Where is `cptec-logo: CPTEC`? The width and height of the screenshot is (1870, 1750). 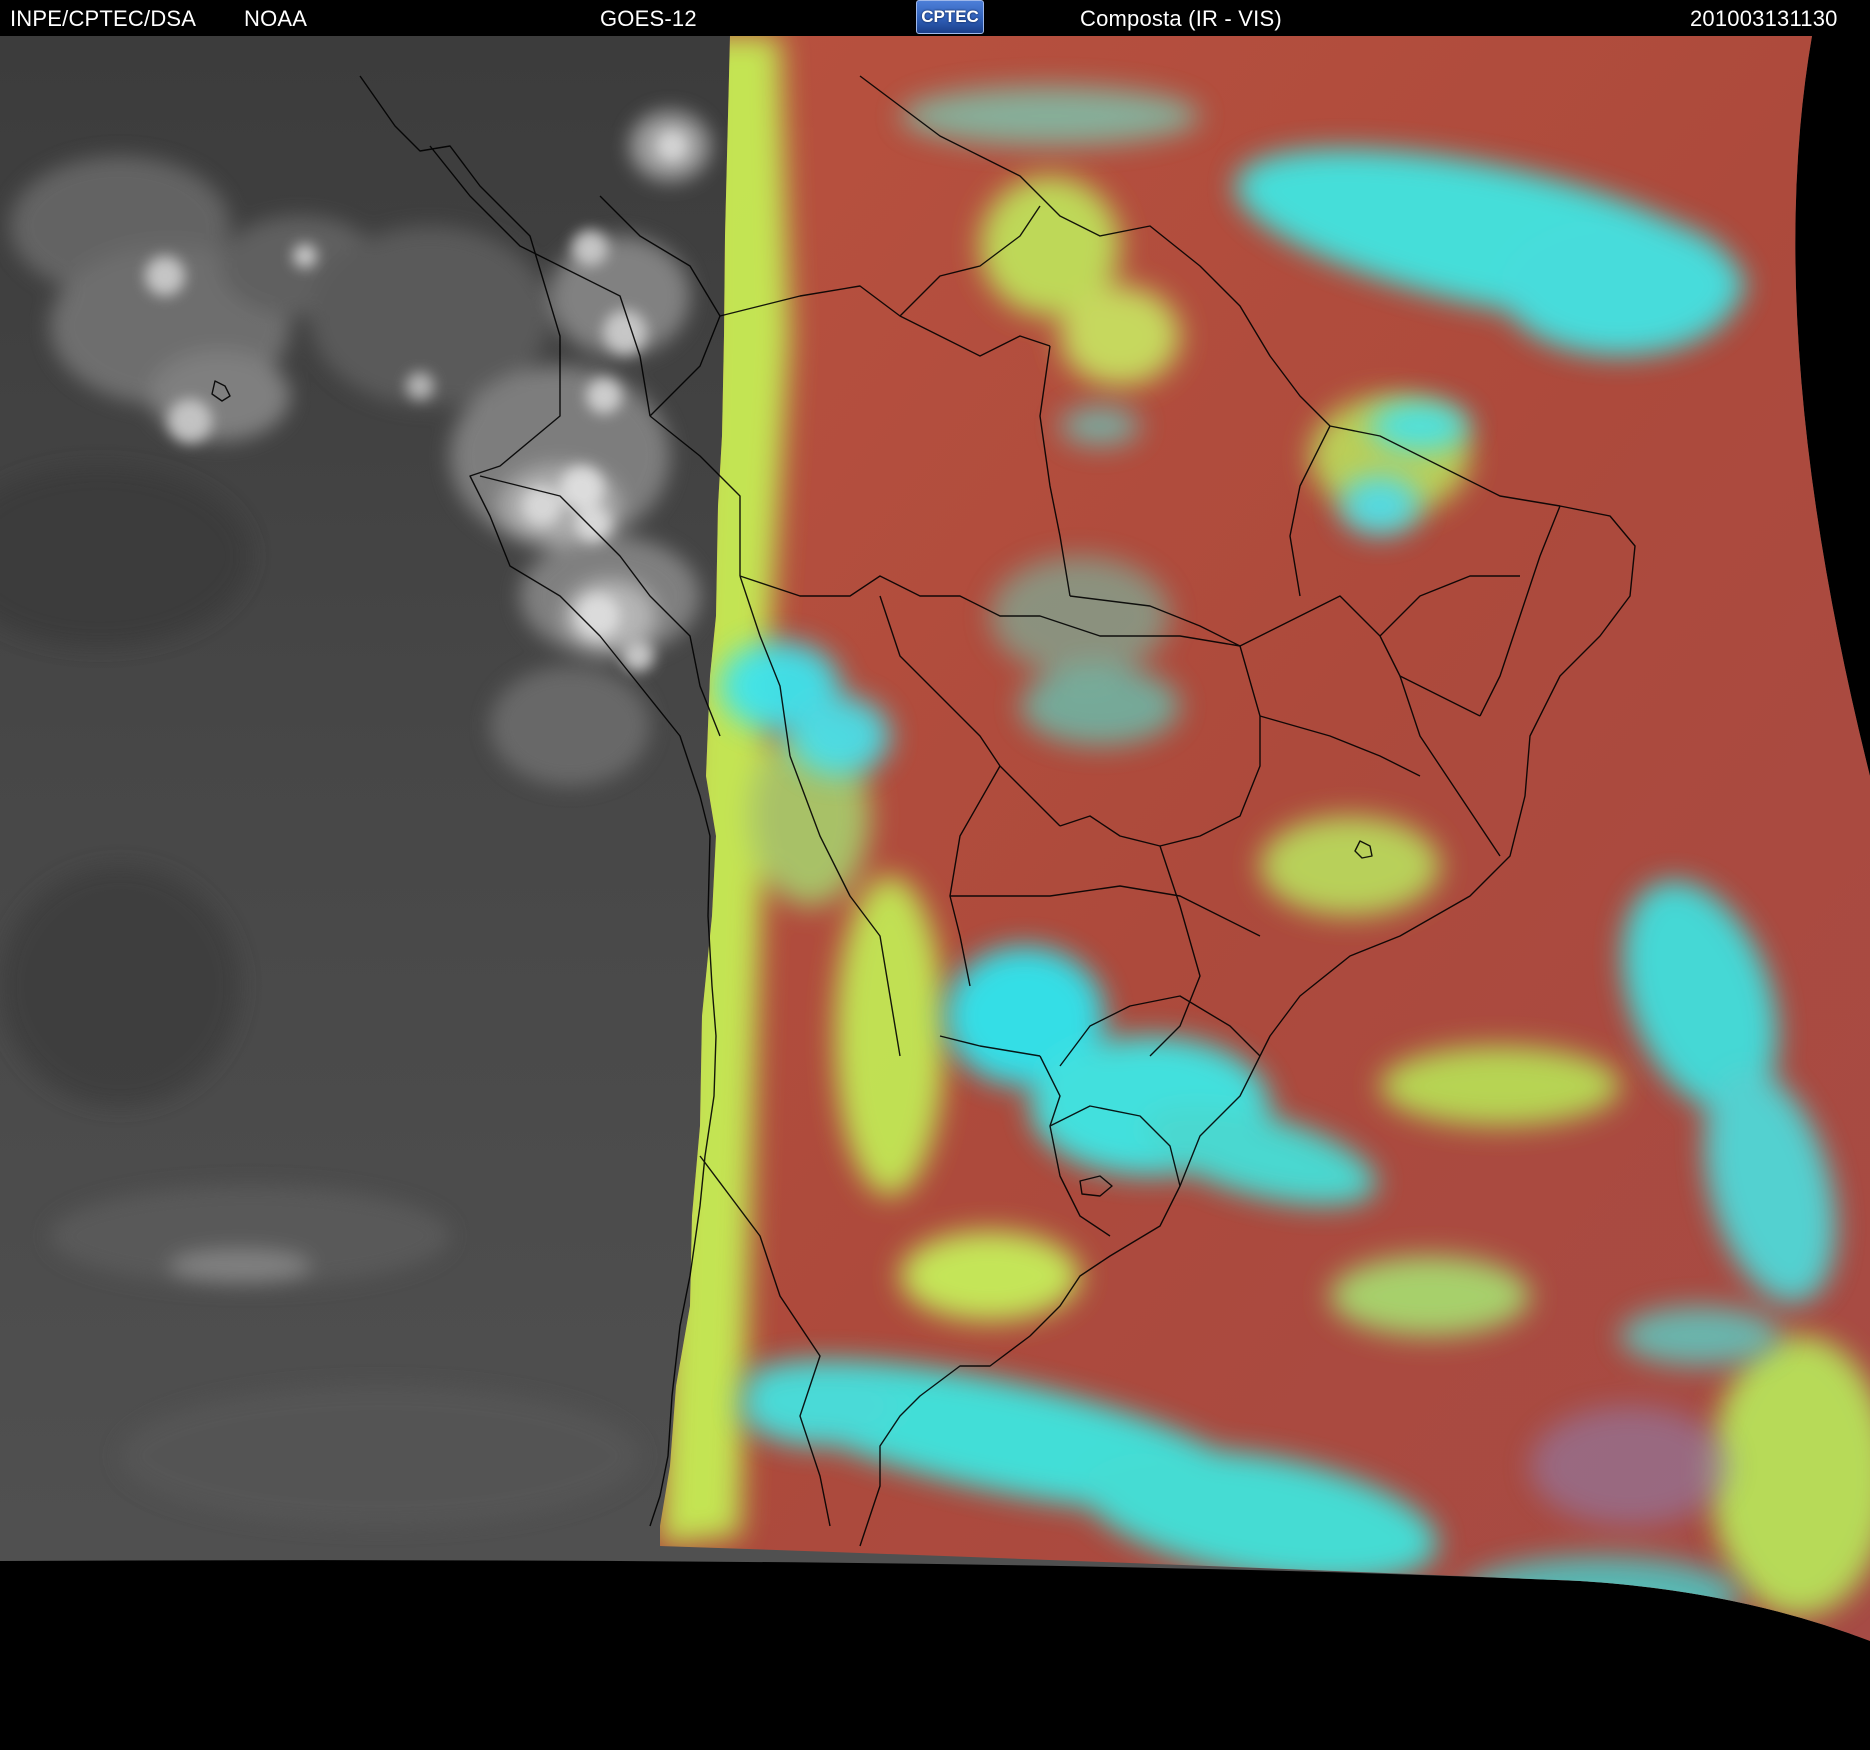
cptec-logo: CPTEC is located at coordinates (950, 17).